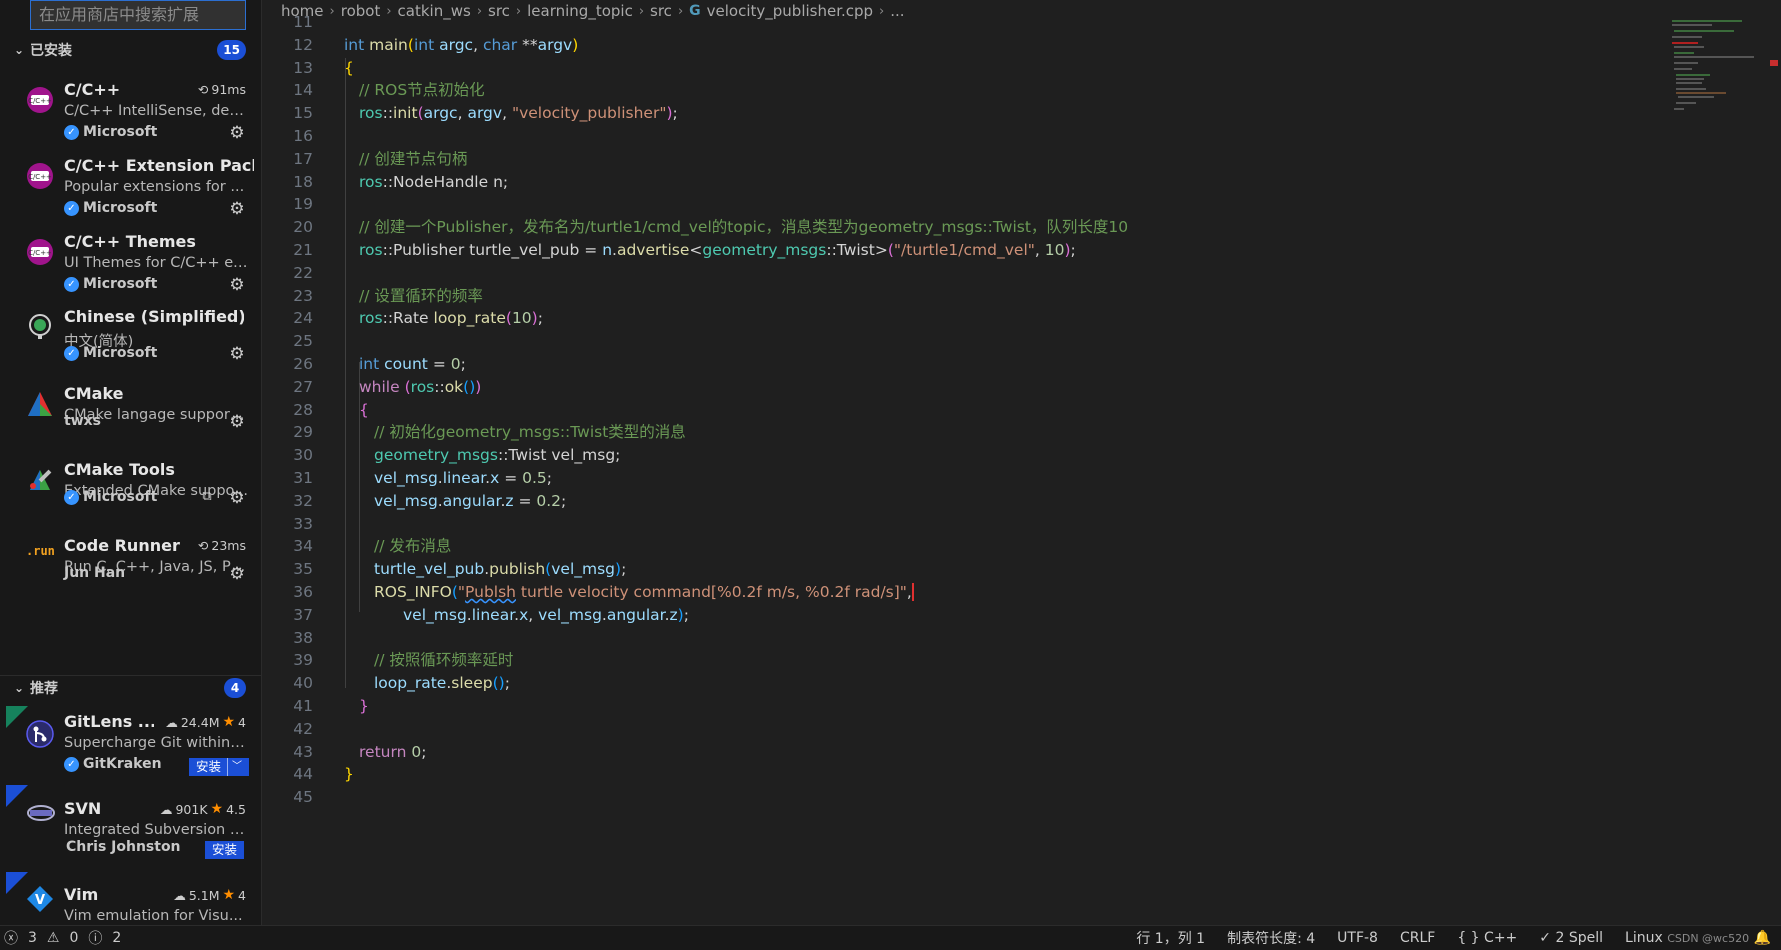 The image size is (1781, 950). Describe the element at coordinates (1417, 938) in the screenshot. I see `end-of-line: CRLF` at that location.